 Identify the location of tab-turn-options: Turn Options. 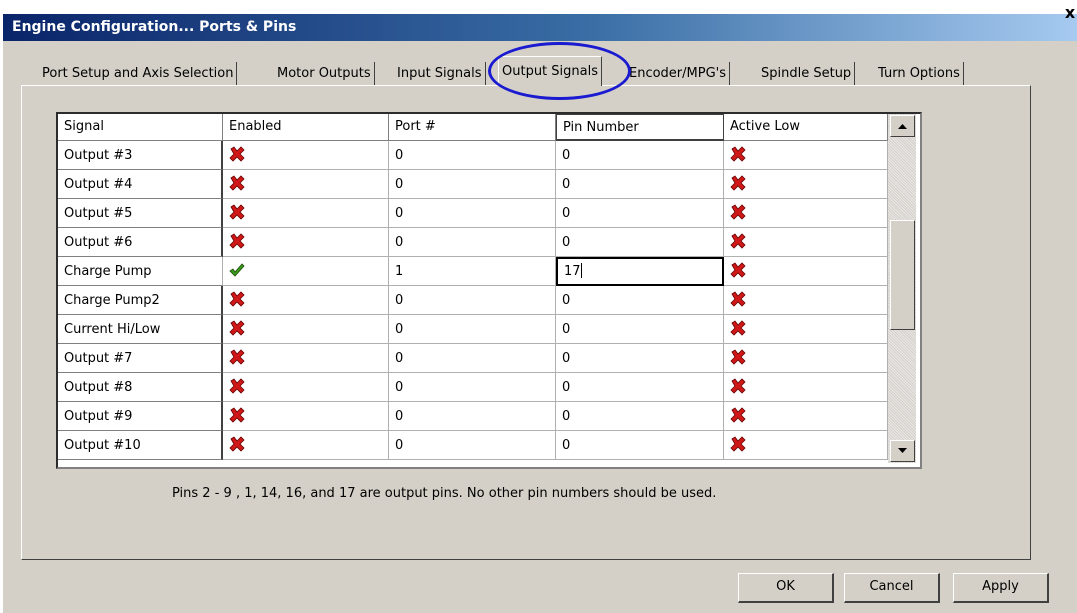
(919, 74).